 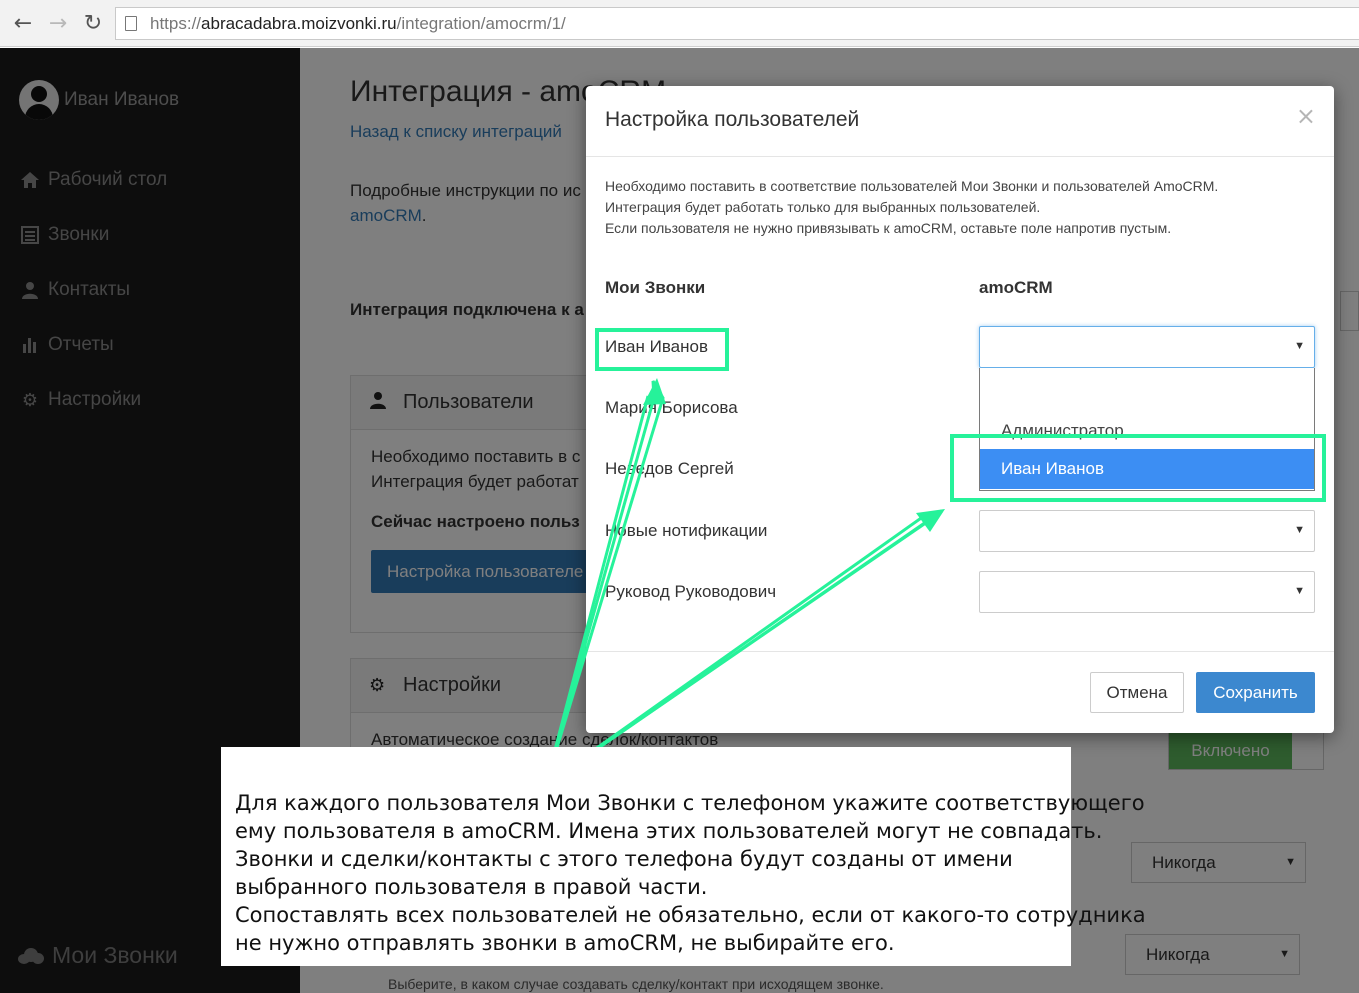 What do you see at coordinates (1137, 692) in the screenshot?
I see `cancel-button: Отмена` at bounding box center [1137, 692].